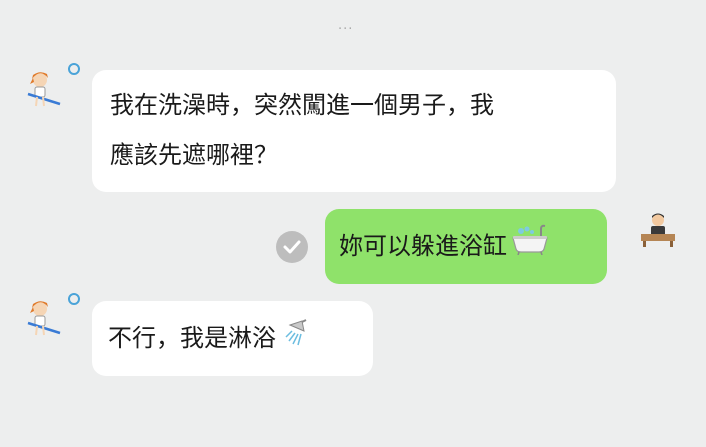 The height and width of the screenshot is (447, 706). I want to click on message-bubble-incoming: 不行，我是淋浴, so click(232, 338).